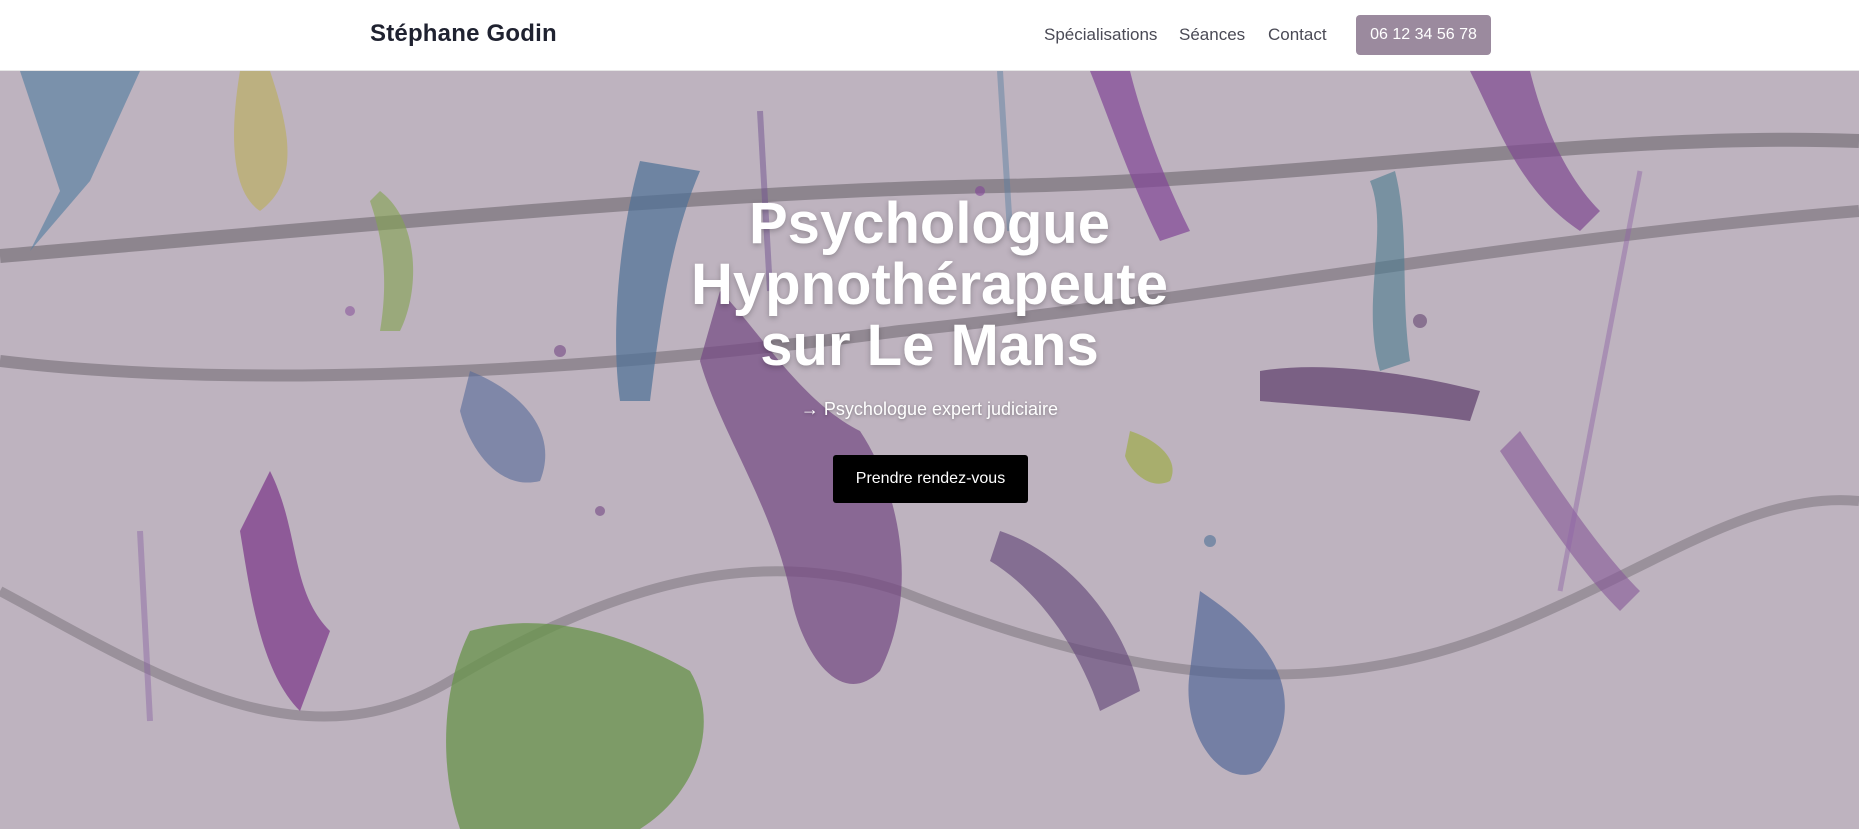 The height and width of the screenshot is (829, 1859). Describe the element at coordinates (1100, 35) in the screenshot. I see `nav-link-specialisations: Spécialisations` at that location.